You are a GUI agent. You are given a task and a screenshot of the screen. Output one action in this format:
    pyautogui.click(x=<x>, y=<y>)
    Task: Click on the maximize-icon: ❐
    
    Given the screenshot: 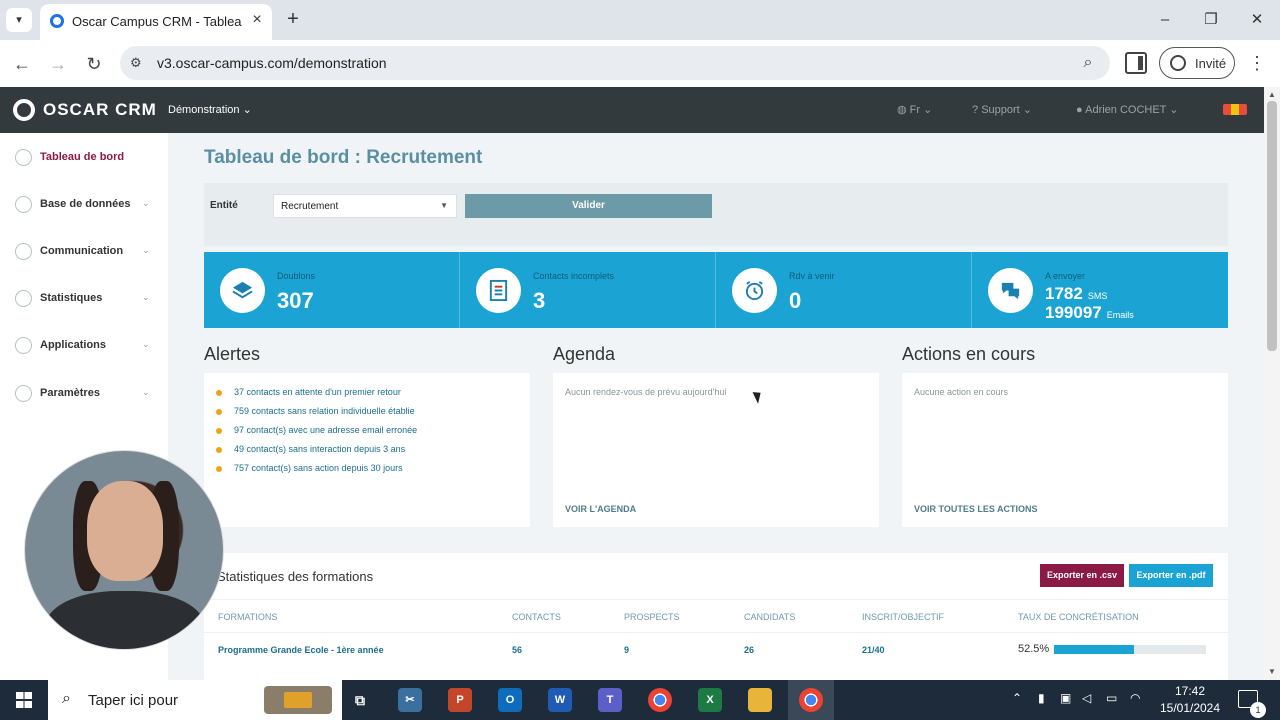 What is the action you would take?
    pyautogui.click(x=1211, y=20)
    